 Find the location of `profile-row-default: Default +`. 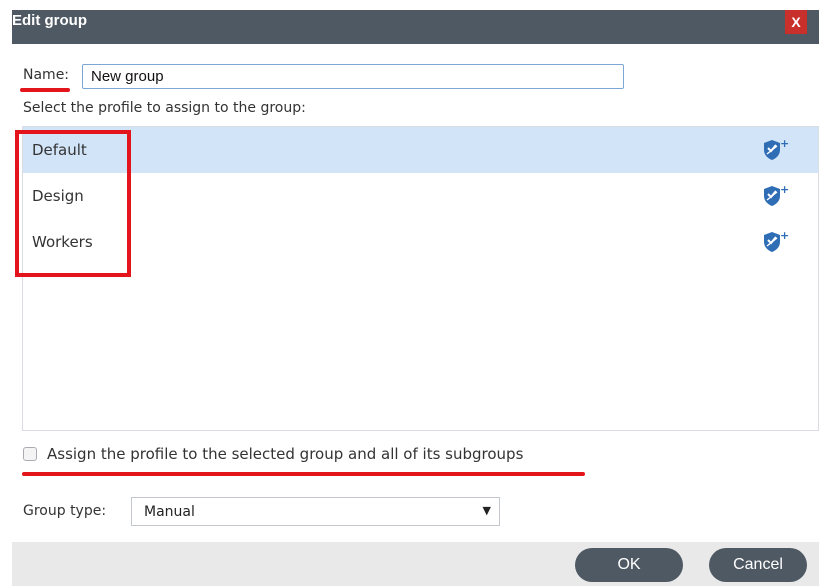

profile-row-default: Default + is located at coordinates (420, 150).